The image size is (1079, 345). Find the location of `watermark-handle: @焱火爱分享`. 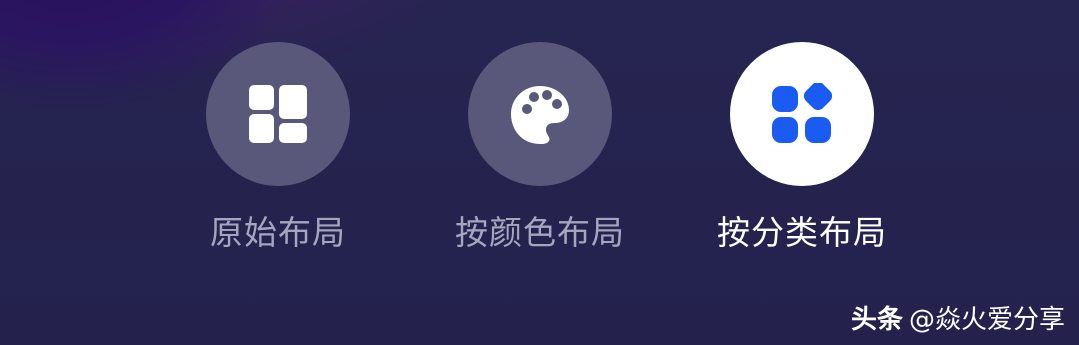

watermark-handle: @焱火爱分享 is located at coordinates (986, 320).